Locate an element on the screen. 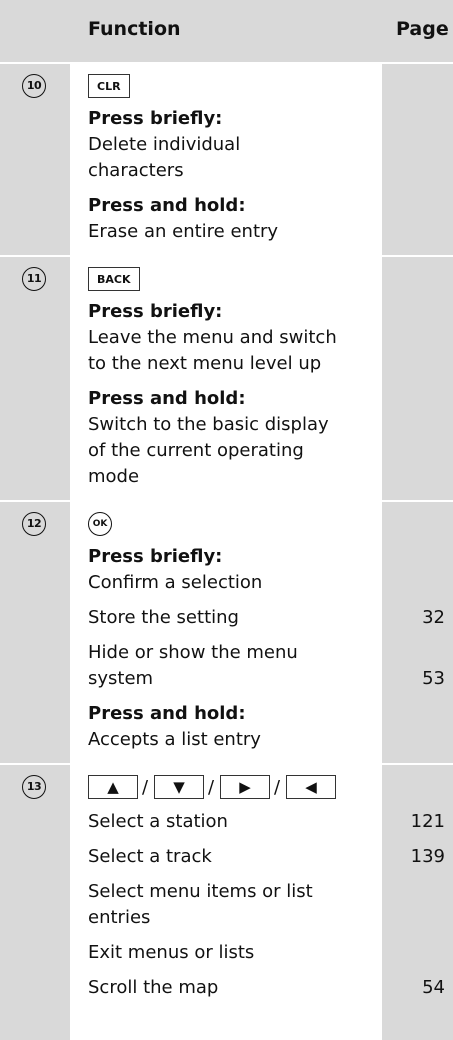 Image resolution: width=453 pixels, height=1040 pixels. left-arrow-icon: ◀ is located at coordinates (311, 787).